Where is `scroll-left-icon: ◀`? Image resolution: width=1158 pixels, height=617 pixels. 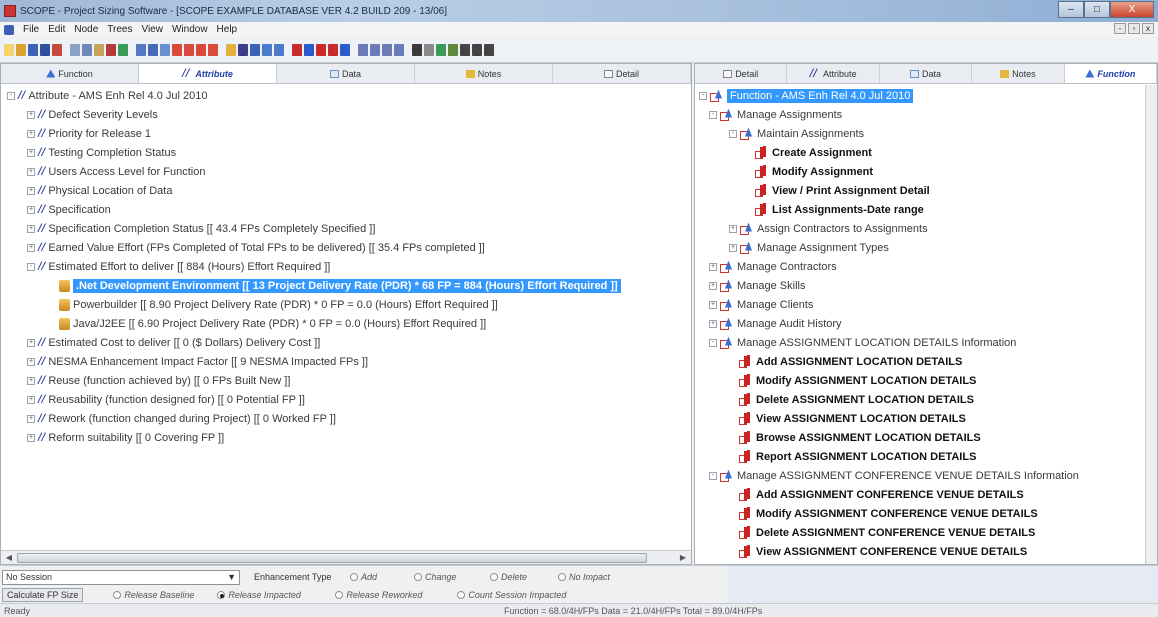
scroll-left-icon: ◀ is located at coordinates (9, 558).